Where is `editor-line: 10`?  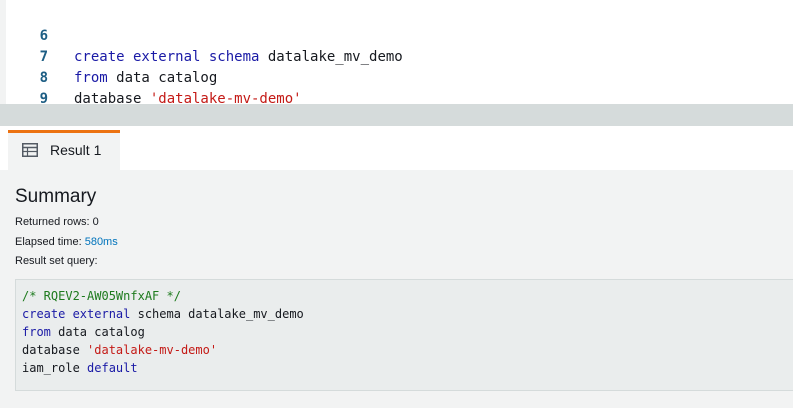
editor-line: 10 is located at coordinates (396, 96).